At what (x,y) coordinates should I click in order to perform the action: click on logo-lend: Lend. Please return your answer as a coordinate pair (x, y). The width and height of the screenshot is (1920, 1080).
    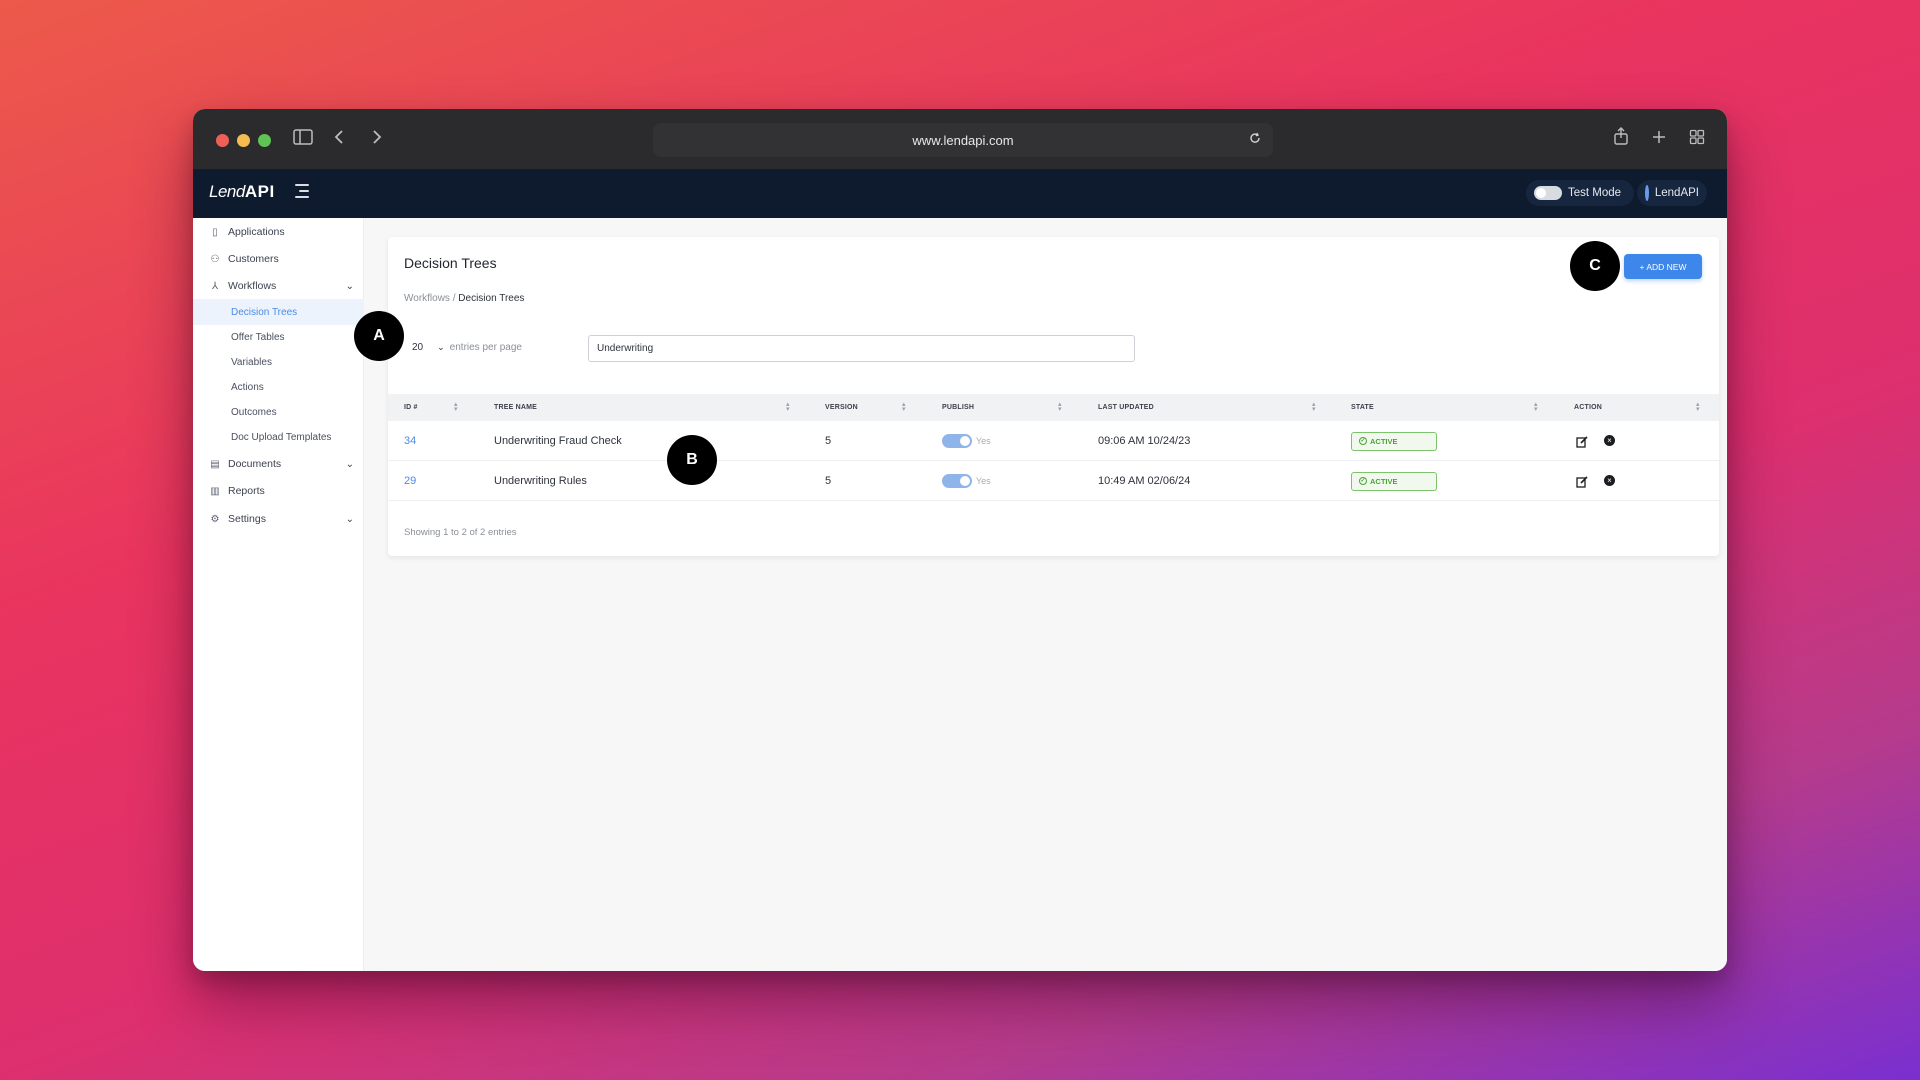
    Looking at the image, I should click on (227, 191).